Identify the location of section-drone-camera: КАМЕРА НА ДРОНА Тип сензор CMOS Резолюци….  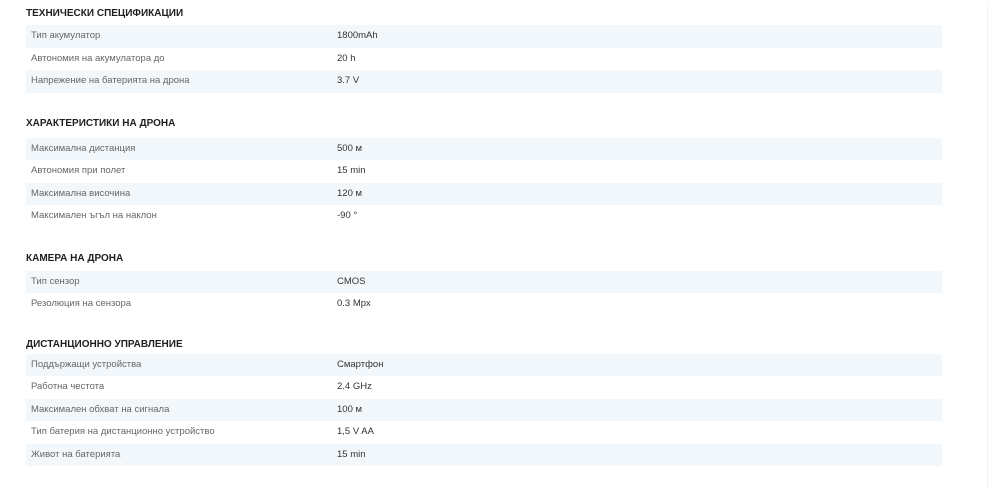
(484, 283).